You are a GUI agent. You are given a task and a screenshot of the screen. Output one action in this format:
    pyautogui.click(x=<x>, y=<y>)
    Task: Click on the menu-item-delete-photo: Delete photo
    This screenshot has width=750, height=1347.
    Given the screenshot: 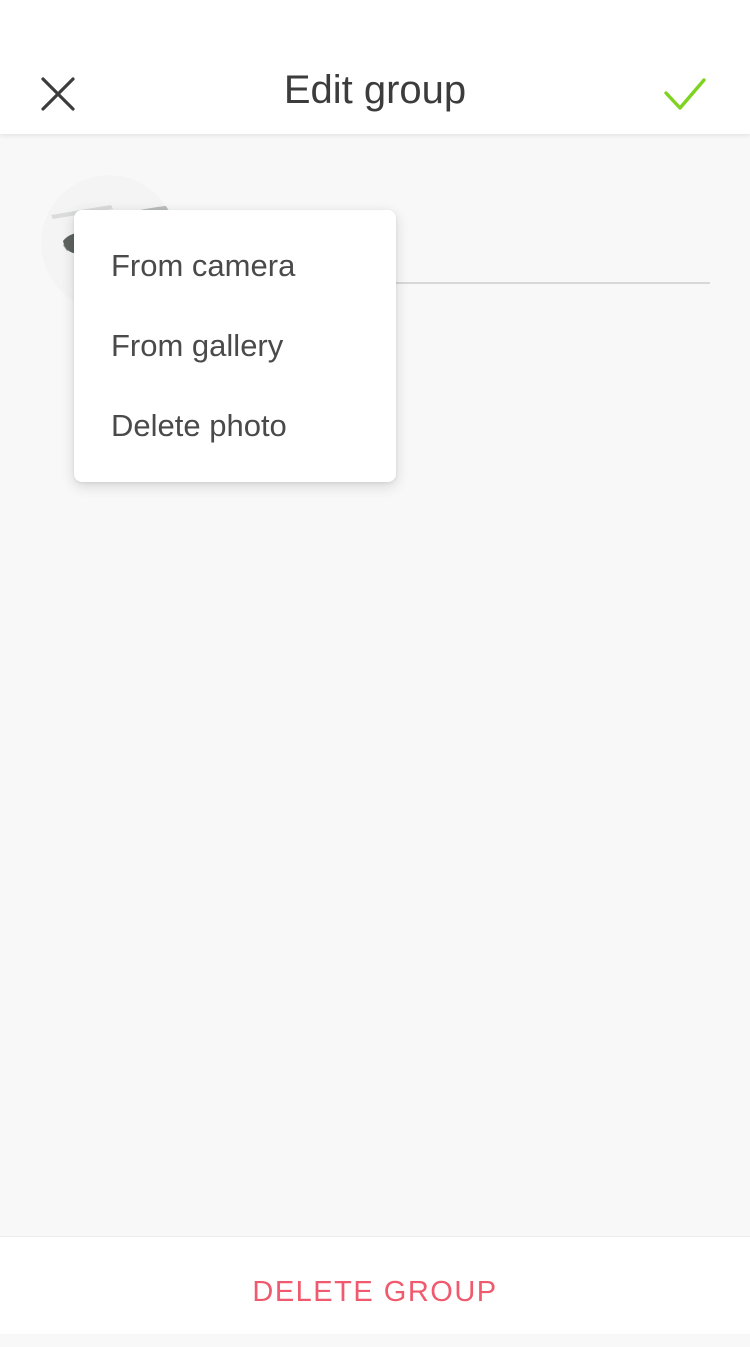 What is the action you would take?
    pyautogui.click(x=235, y=426)
    